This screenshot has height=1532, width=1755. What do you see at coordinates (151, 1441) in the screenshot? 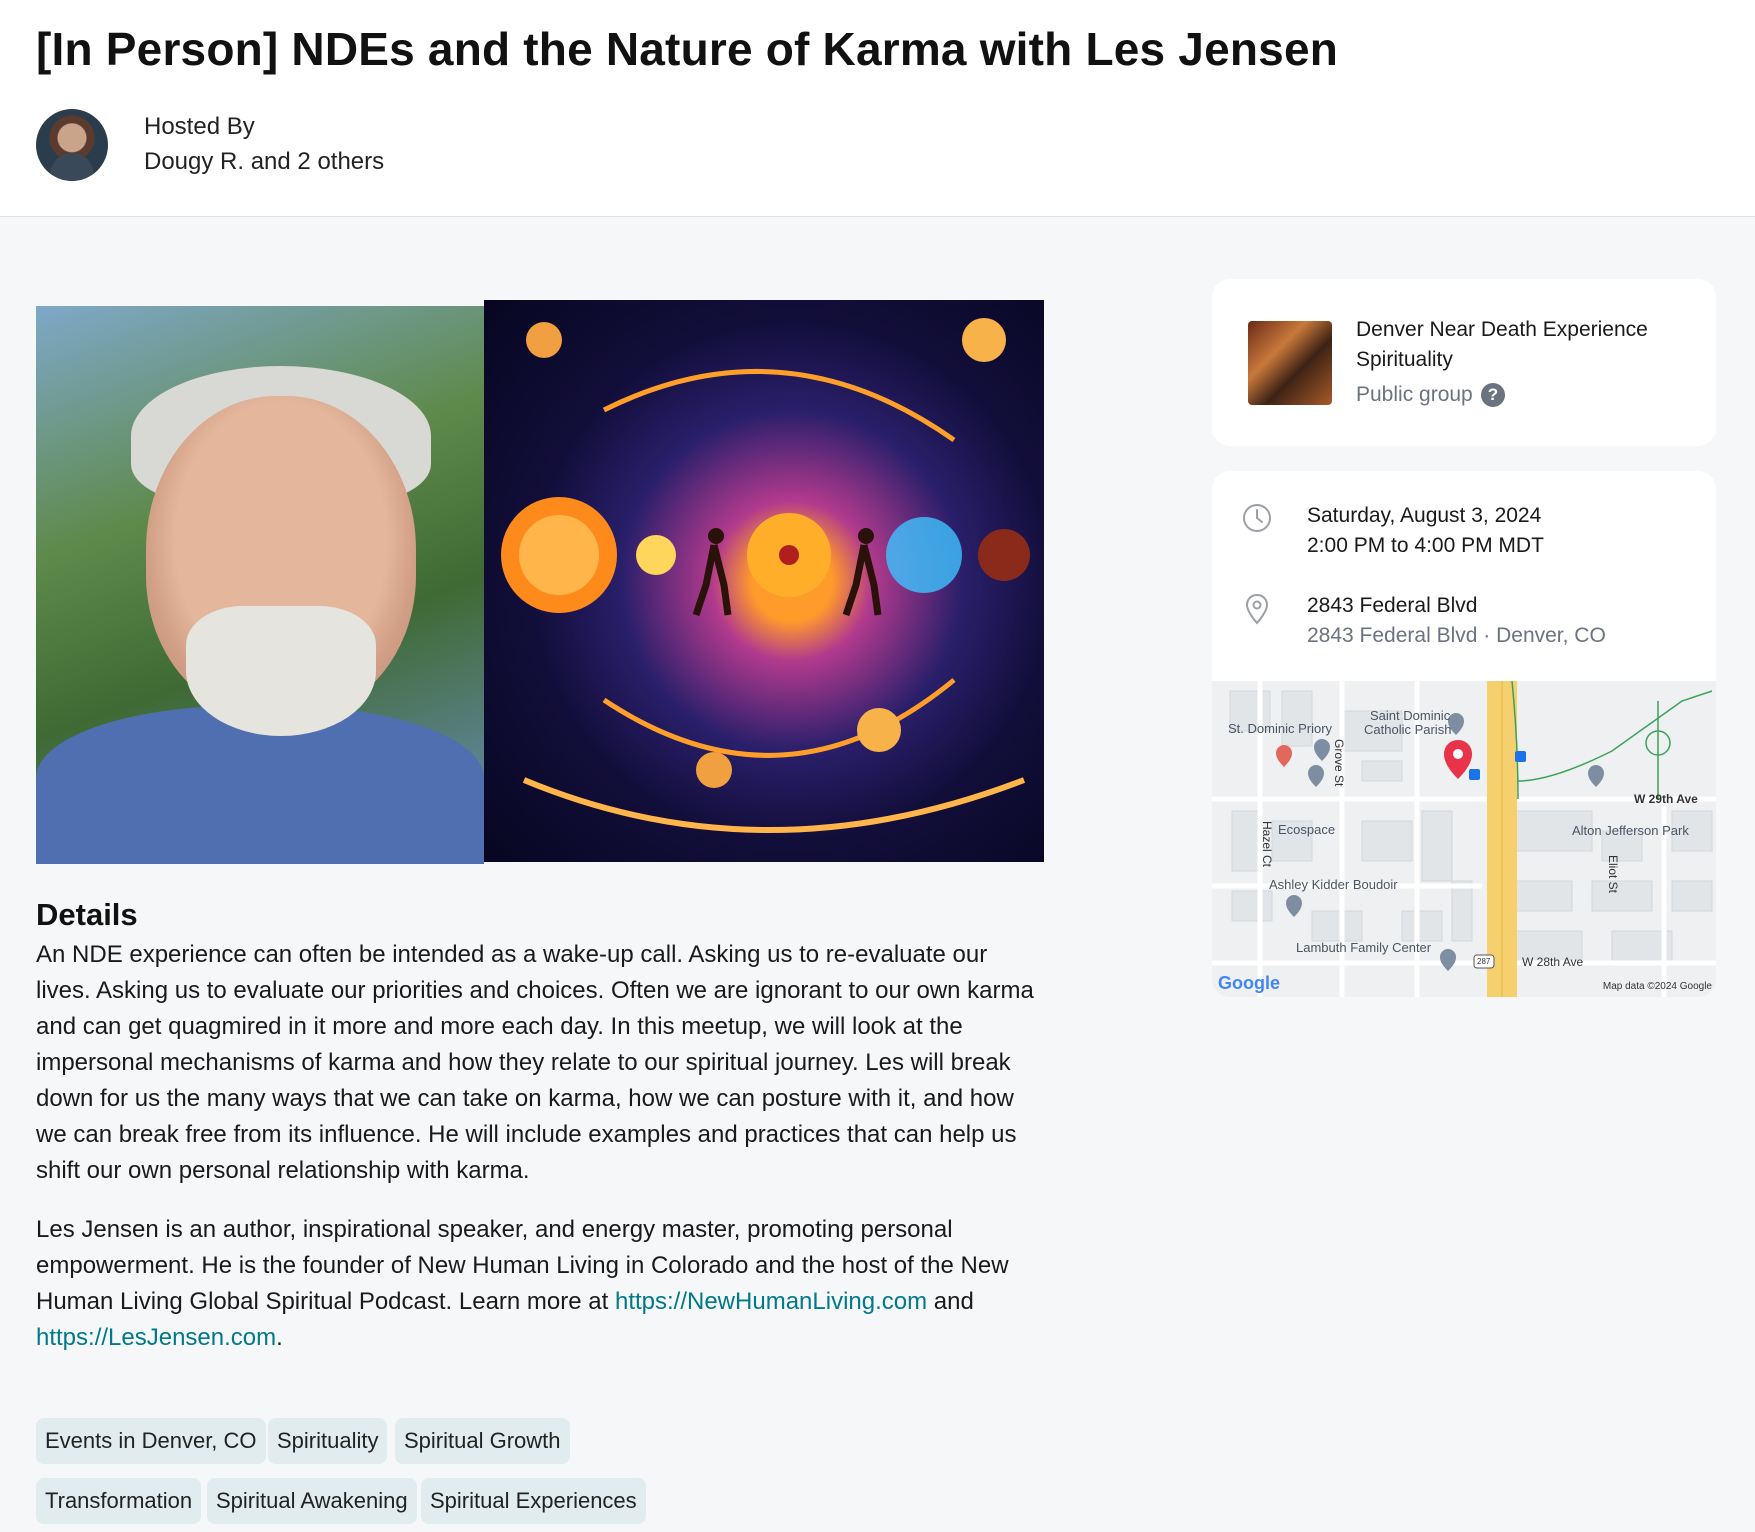
I see `tag-events-in-denver: Events in Denver, CO` at bounding box center [151, 1441].